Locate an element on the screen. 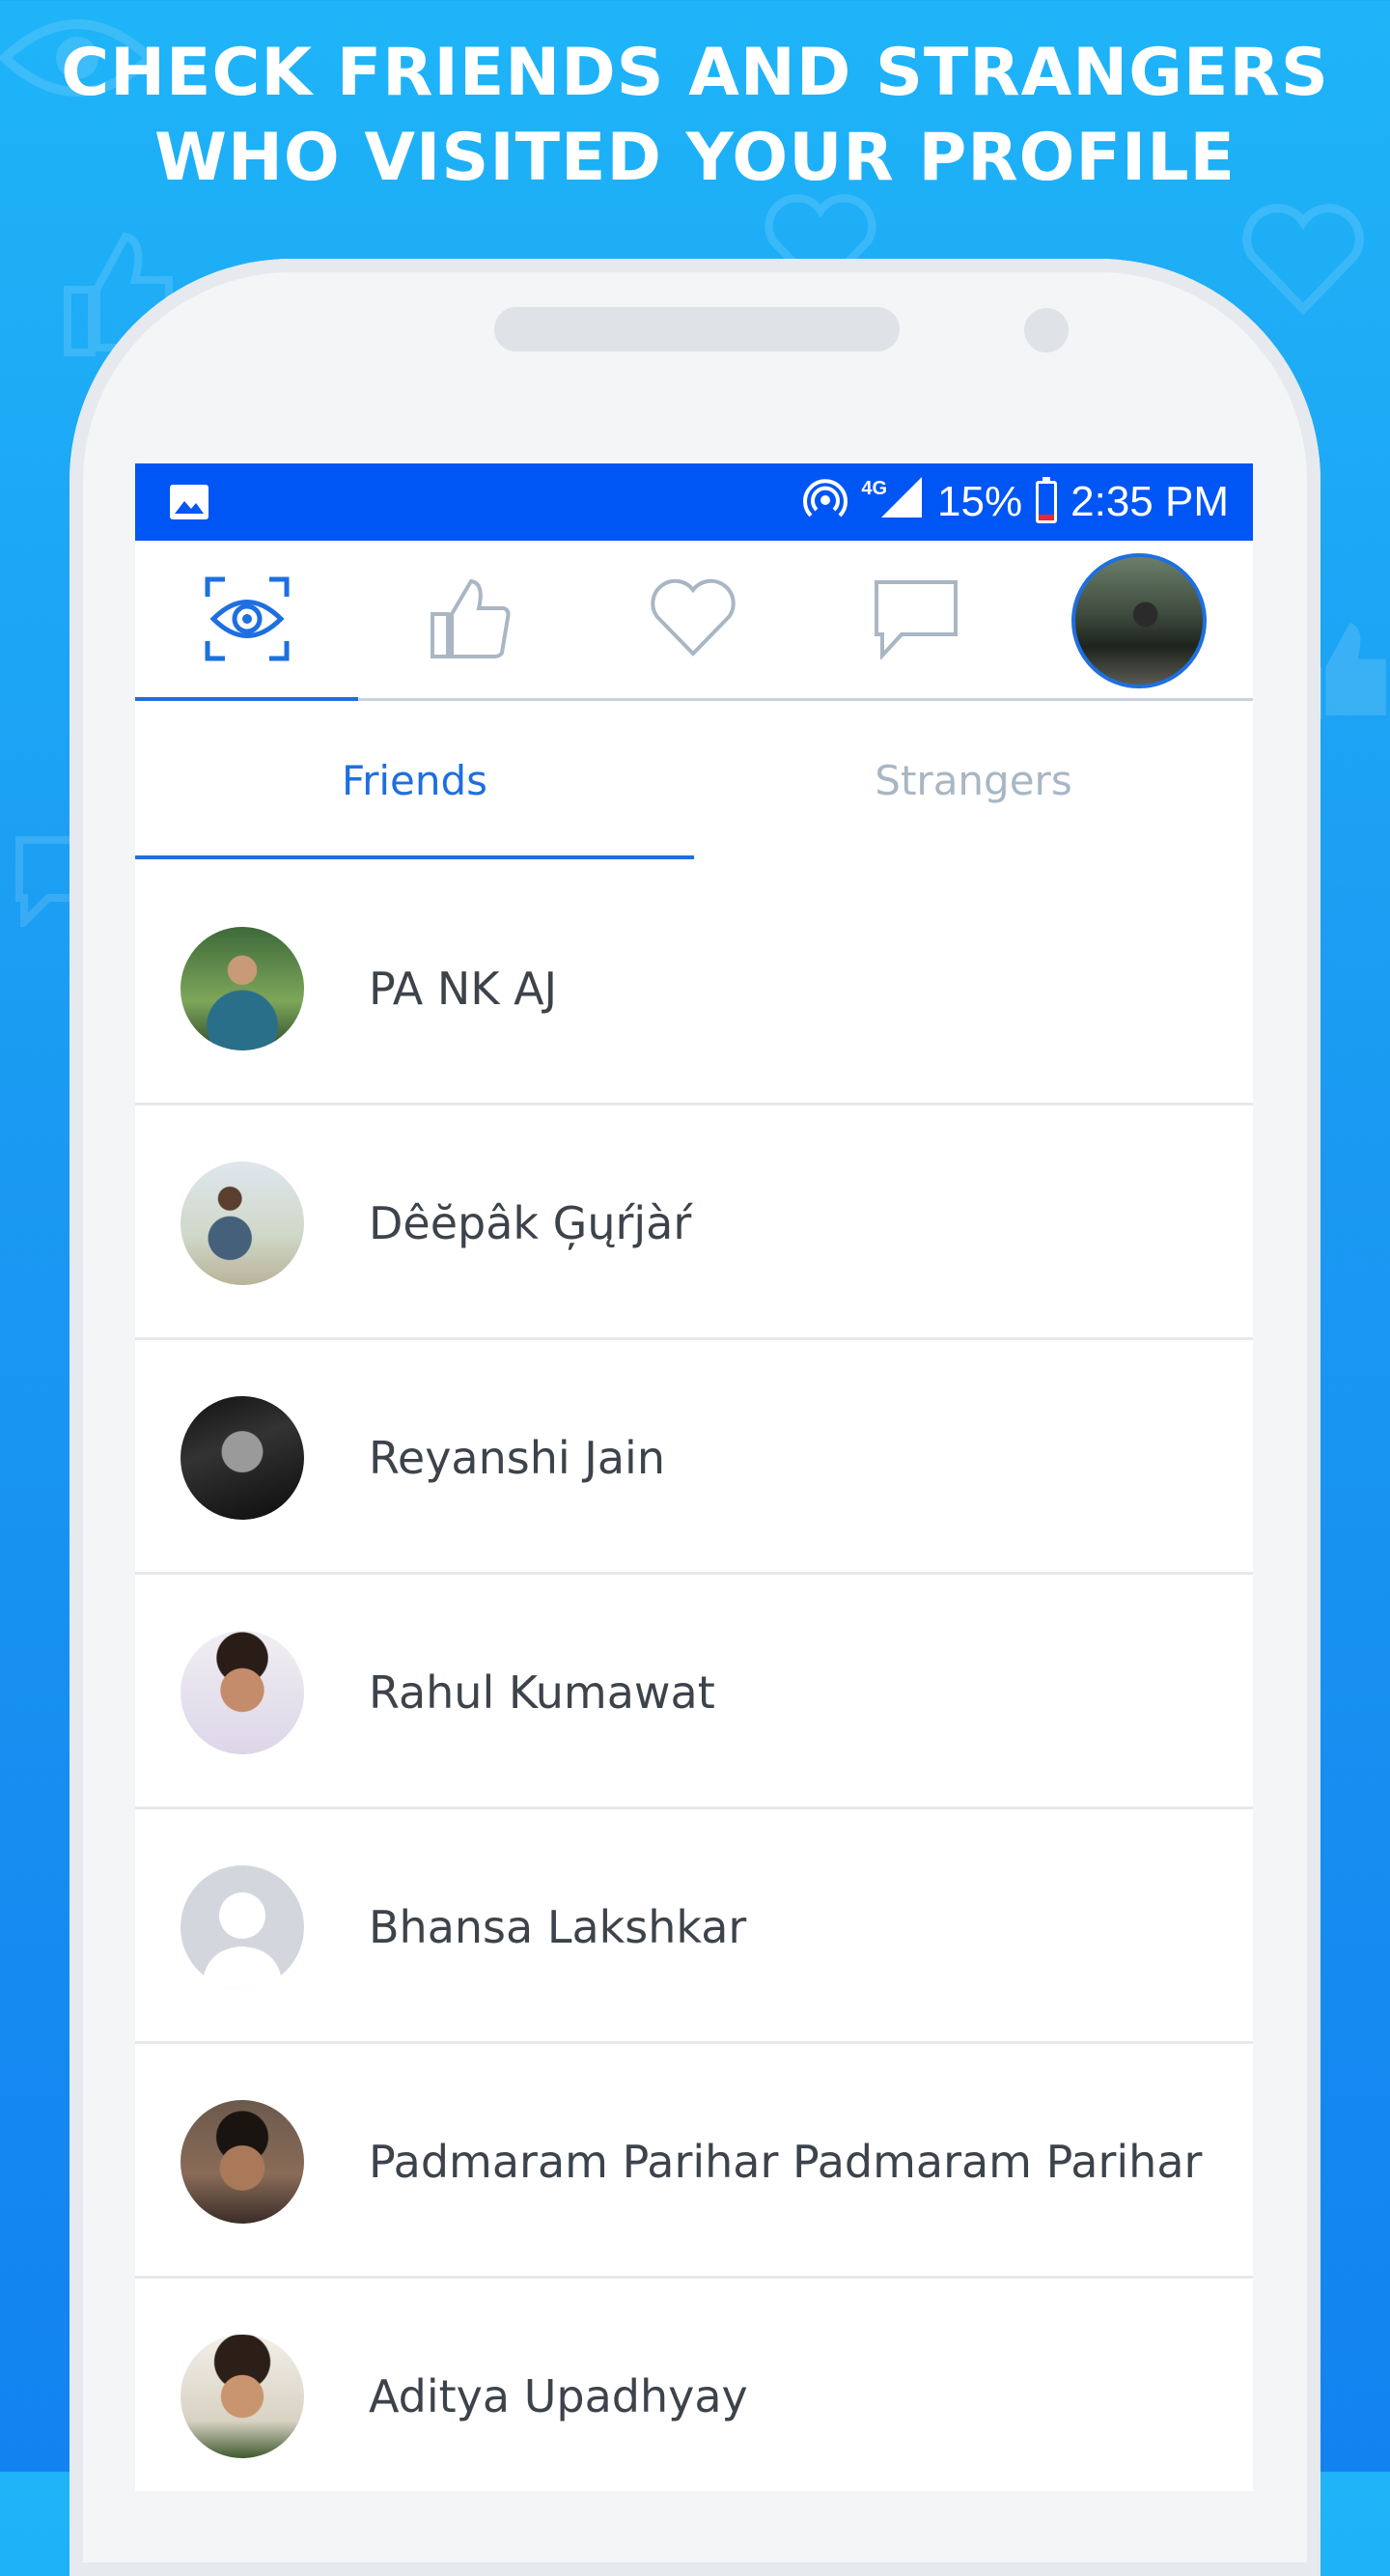 This screenshot has width=1390, height=2576. heart-icon is located at coordinates (693, 621).